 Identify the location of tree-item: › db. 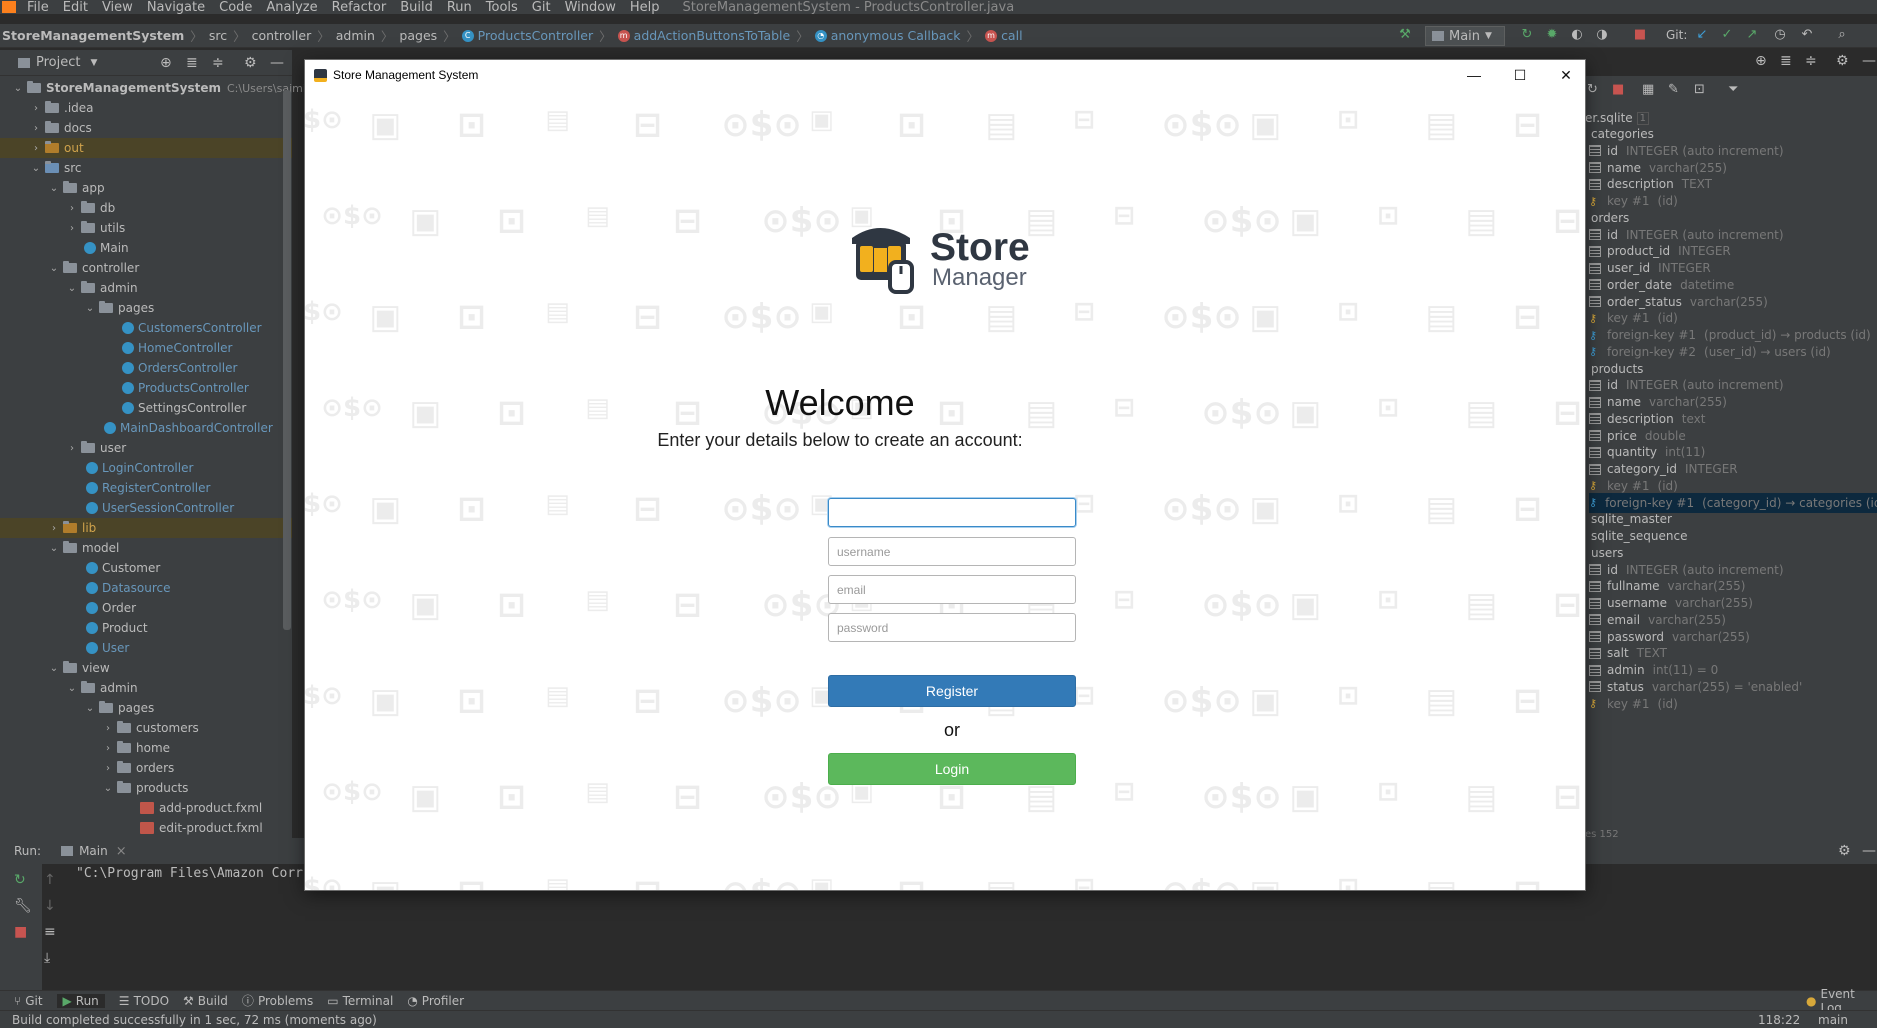
(90, 208).